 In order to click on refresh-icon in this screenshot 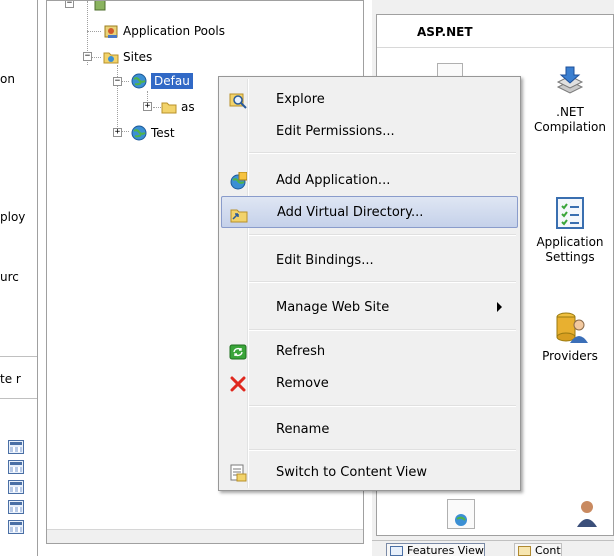, I will do `click(238, 352)`.